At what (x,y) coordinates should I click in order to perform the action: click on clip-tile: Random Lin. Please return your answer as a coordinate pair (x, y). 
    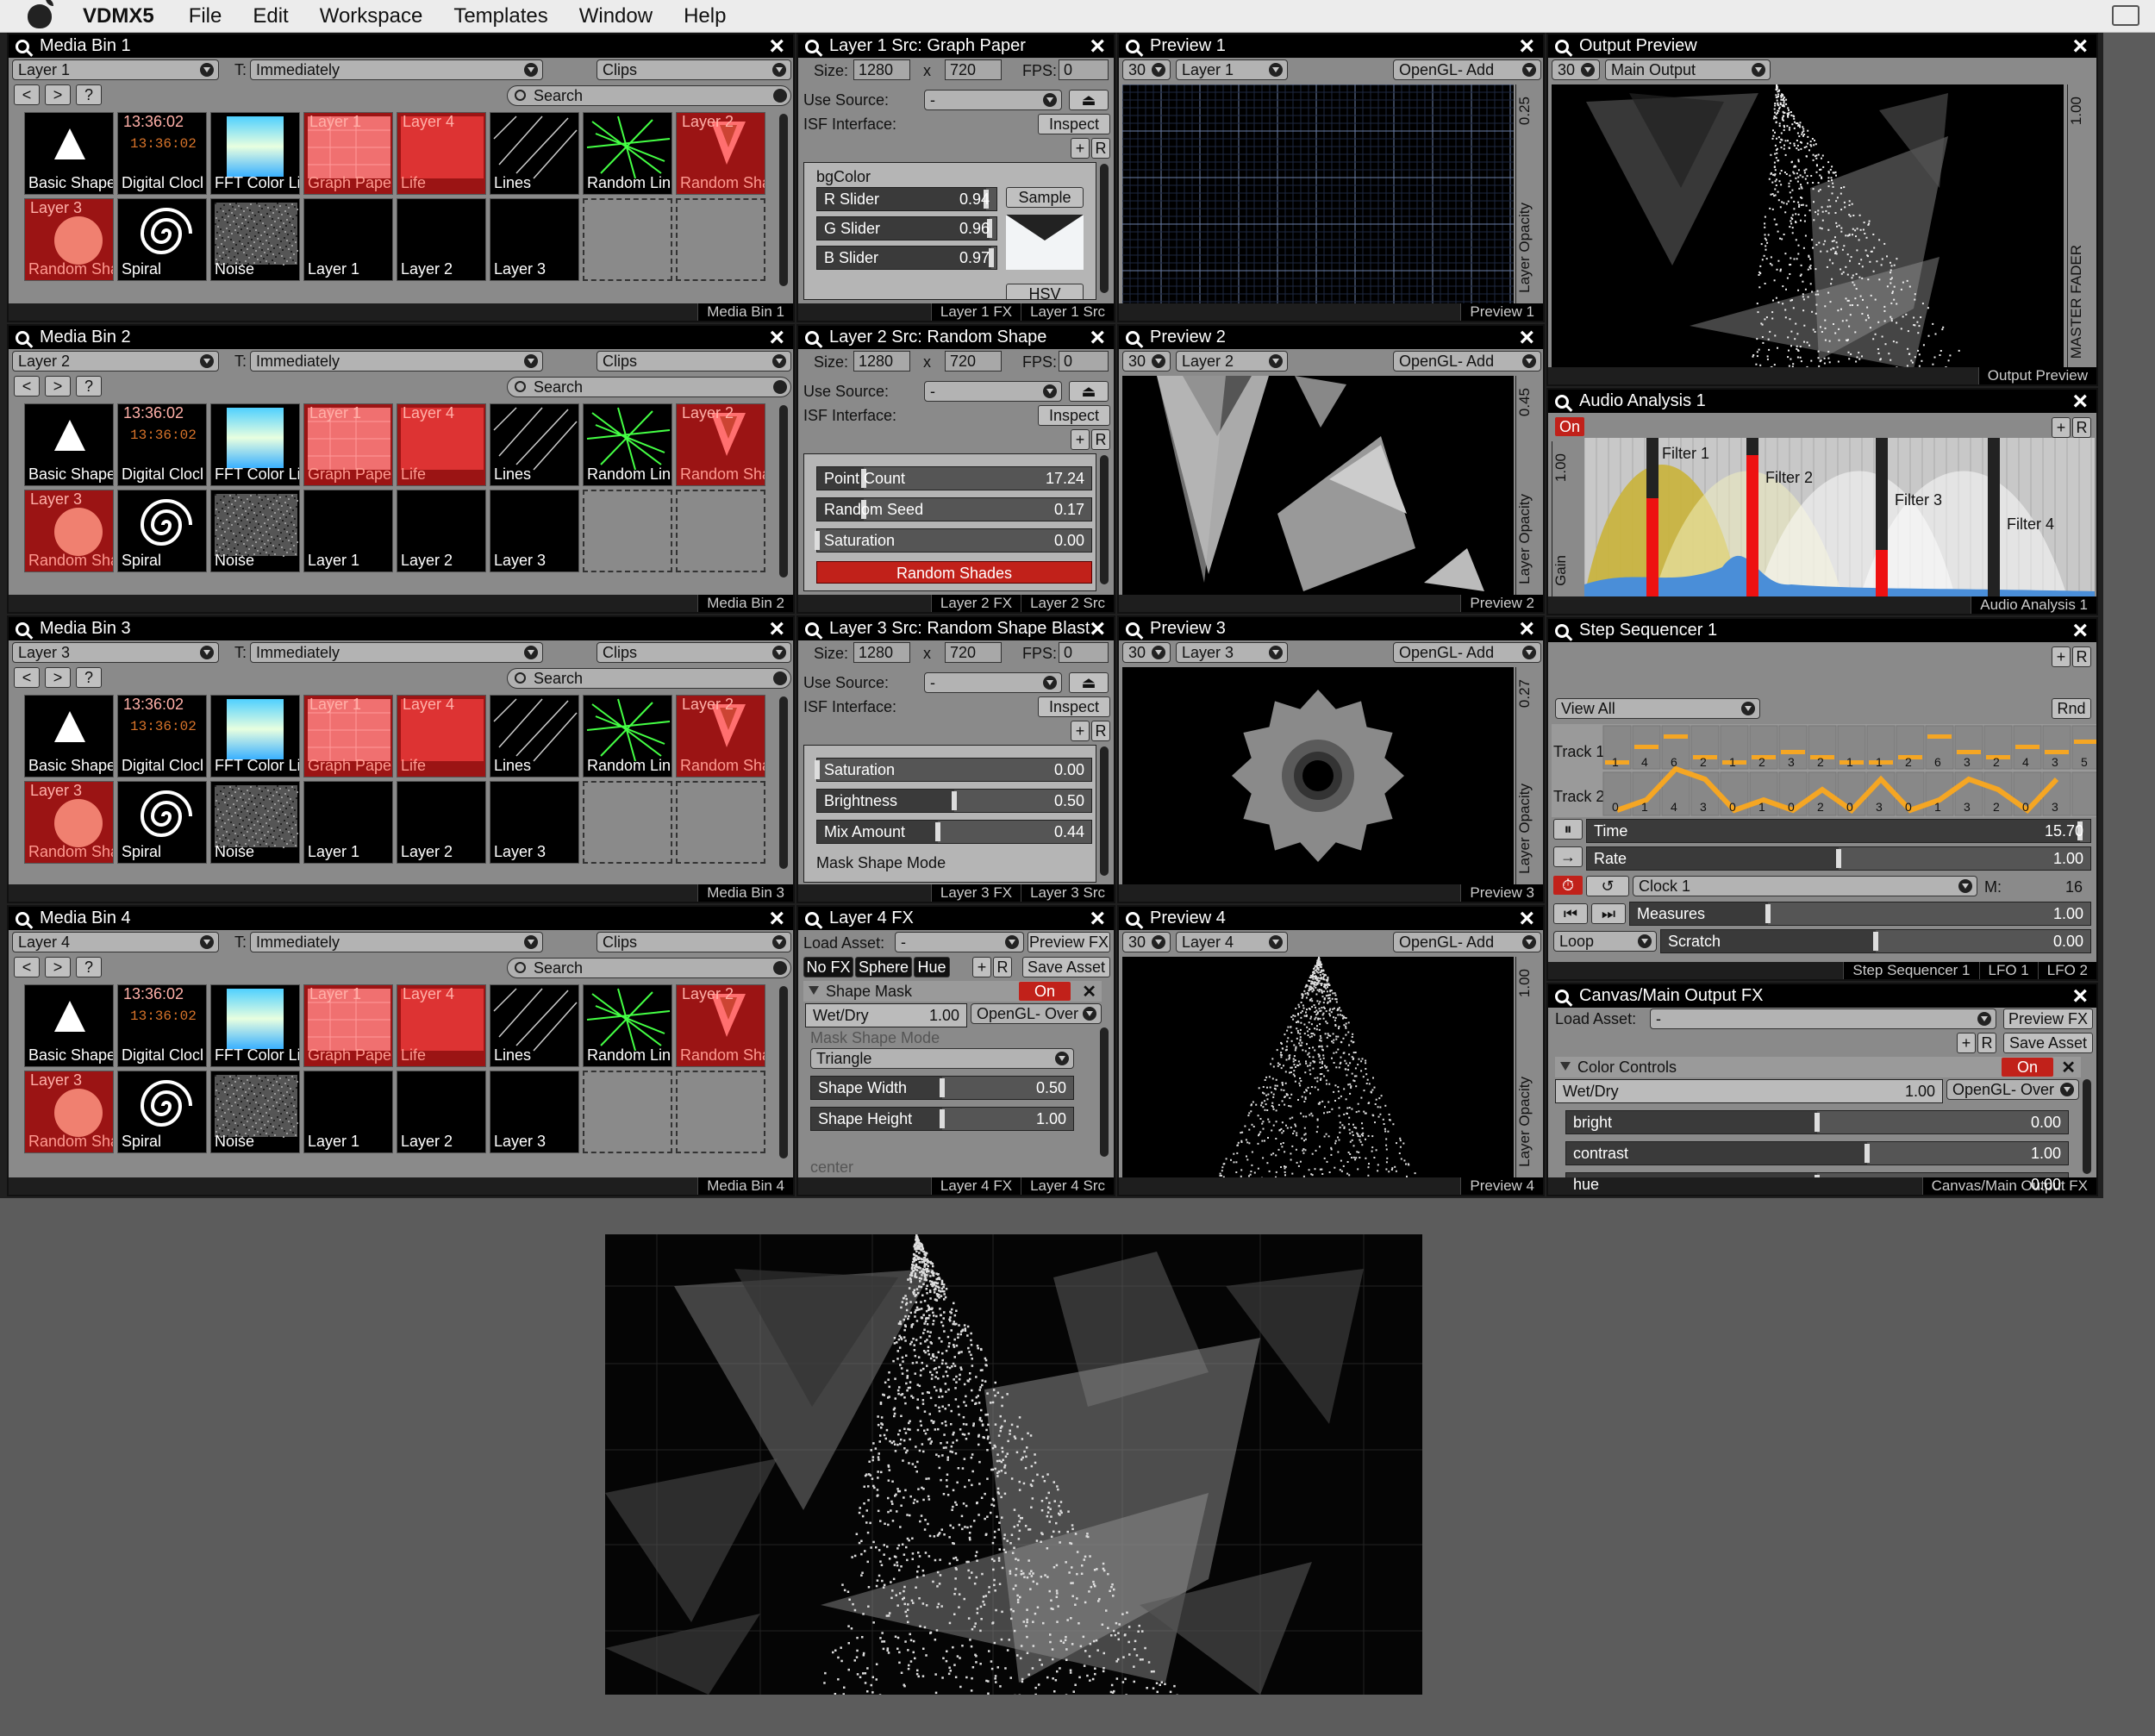
    Looking at the image, I should click on (627, 153).